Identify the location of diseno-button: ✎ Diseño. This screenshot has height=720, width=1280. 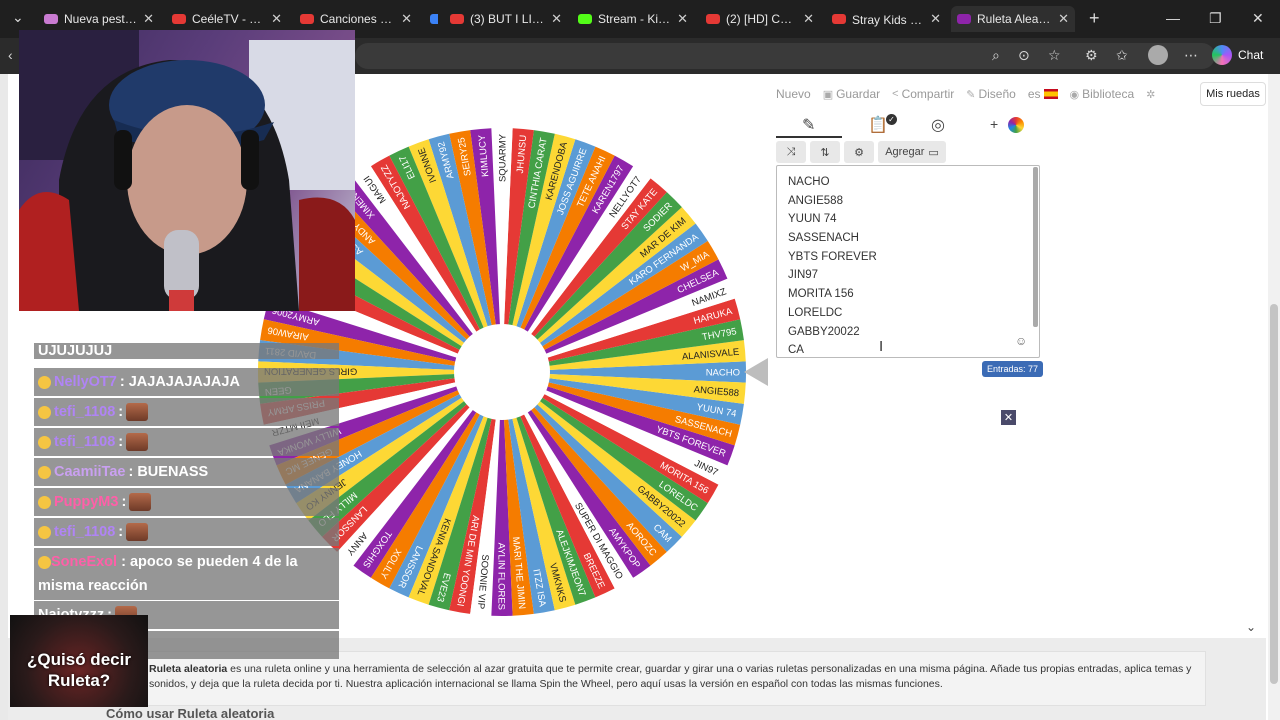
(991, 94).